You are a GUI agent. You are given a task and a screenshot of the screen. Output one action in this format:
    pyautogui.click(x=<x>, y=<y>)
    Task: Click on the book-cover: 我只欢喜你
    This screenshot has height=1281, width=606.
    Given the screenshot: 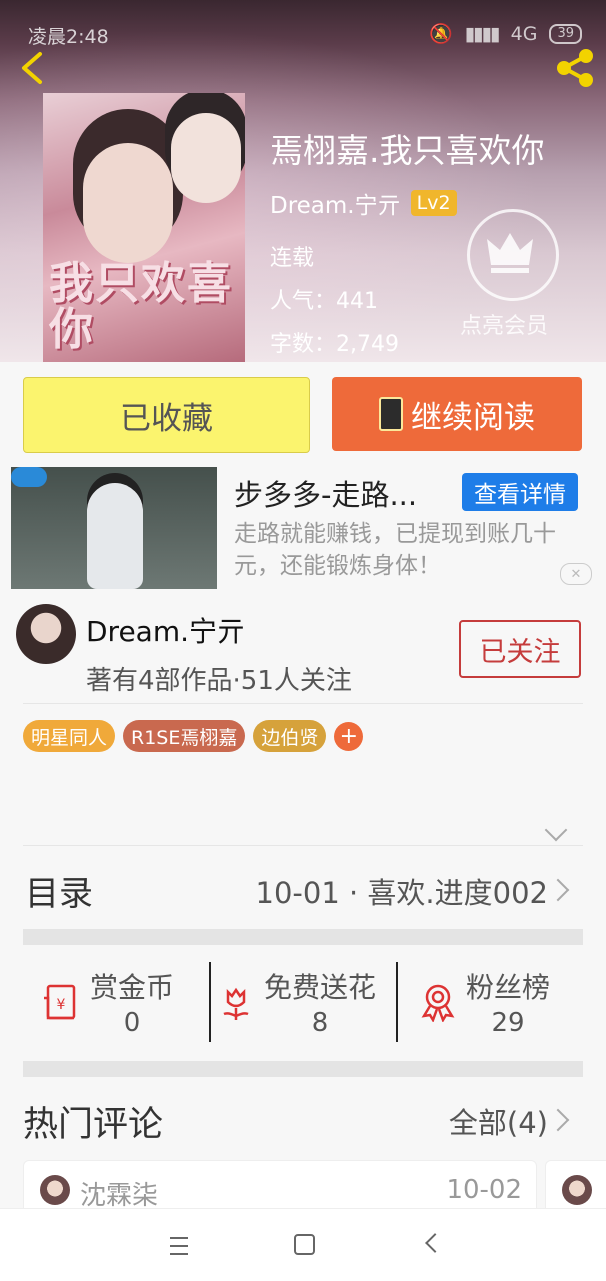 What is the action you would take?
    pyautogui.click(x=144, y=227)
    